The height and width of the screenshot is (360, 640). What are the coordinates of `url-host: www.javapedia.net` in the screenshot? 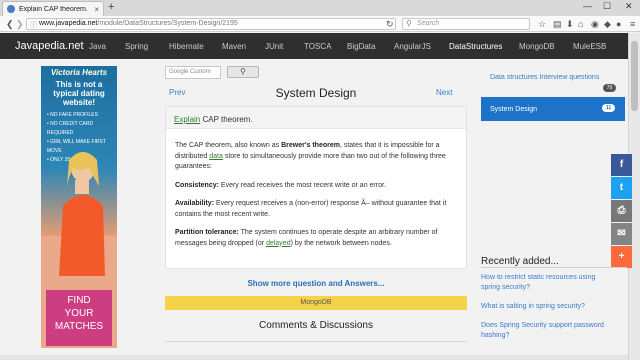 It's located at (68, 23).